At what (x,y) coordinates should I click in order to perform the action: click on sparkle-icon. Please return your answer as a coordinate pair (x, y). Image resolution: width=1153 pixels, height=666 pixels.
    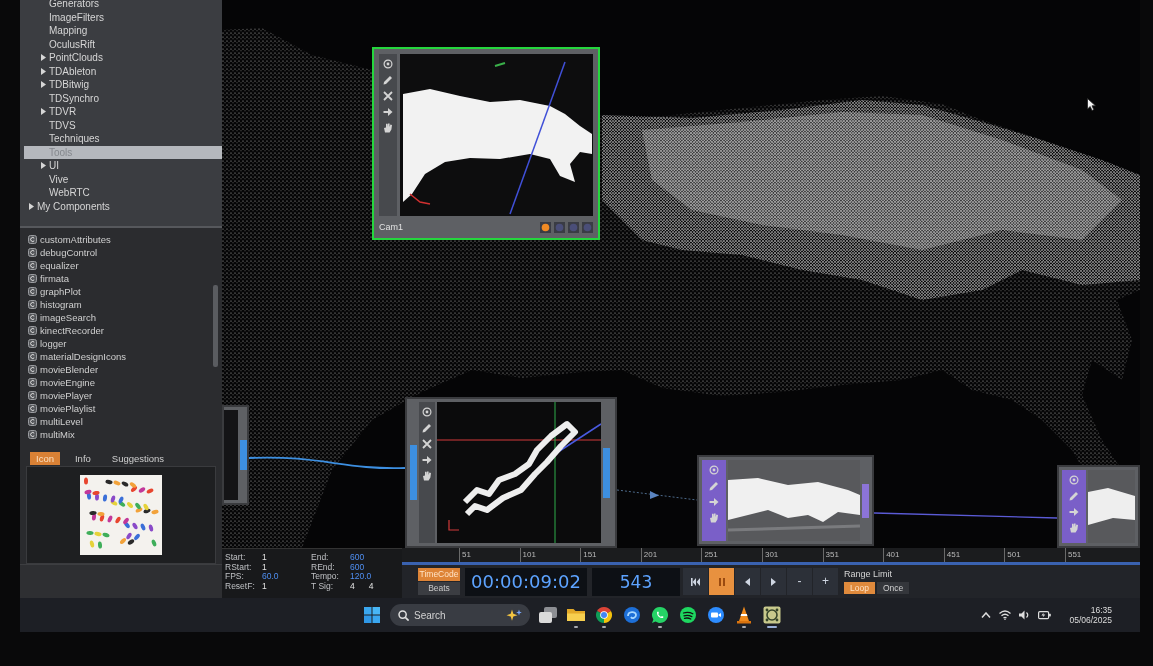
    Looking at the image, I should click on (514, 615).